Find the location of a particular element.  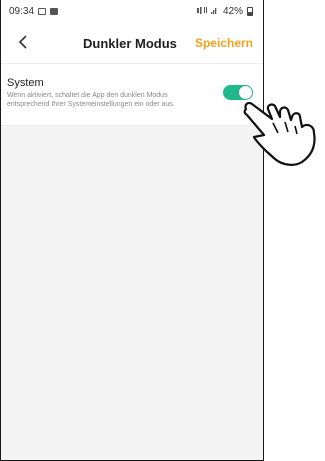

battery-percent: 42% is located at coordinates (232, 11).